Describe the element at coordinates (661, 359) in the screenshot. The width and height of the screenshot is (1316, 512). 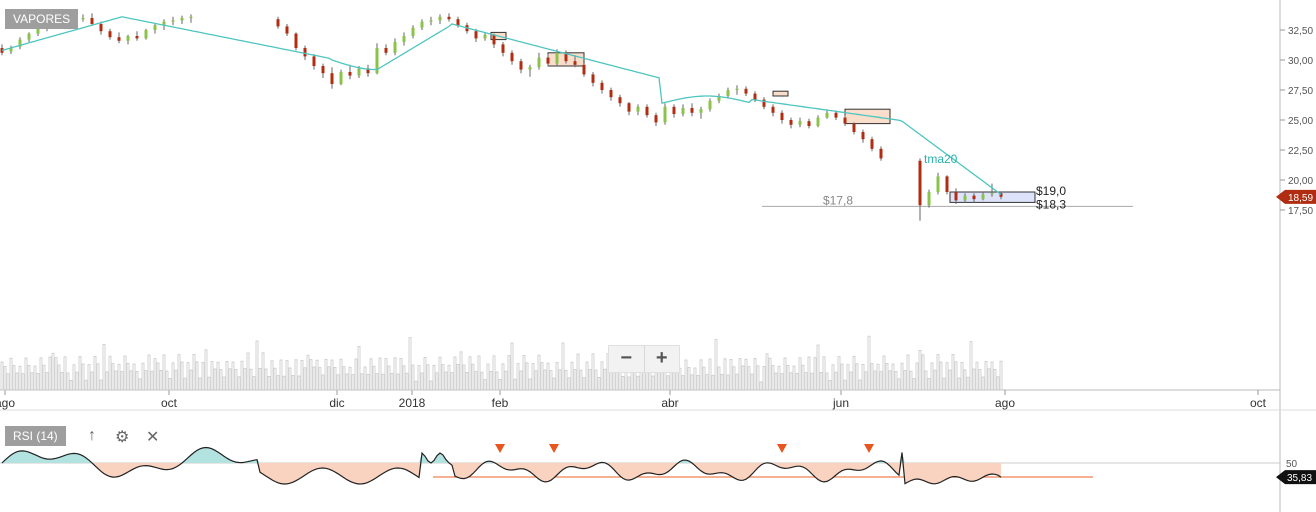
I see `zoom-in-button: +` at that location.